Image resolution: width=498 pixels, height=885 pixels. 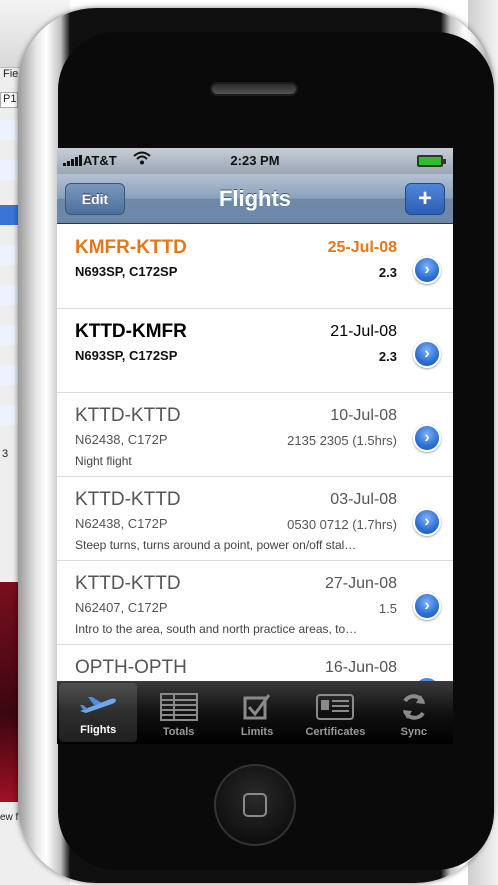 I want to click on certificate-icon, so click(x=335, y=707).